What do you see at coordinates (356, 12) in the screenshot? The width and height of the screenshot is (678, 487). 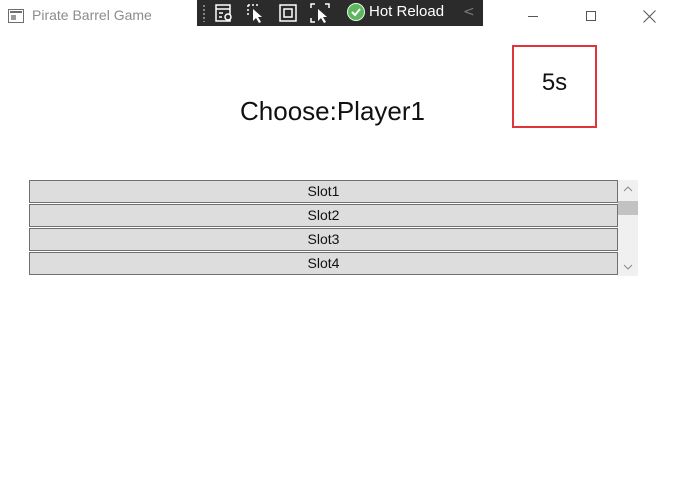 I see `hot-reload-check-icon` at bounding box center [356, 12].